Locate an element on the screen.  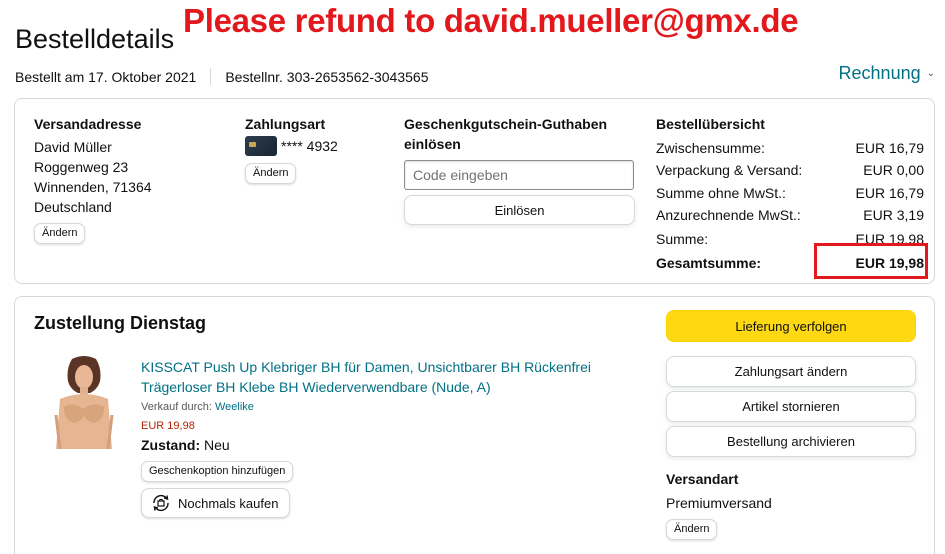
invoice-dropdown: Rechnung ⌄ is located at coordinates (887, 73).